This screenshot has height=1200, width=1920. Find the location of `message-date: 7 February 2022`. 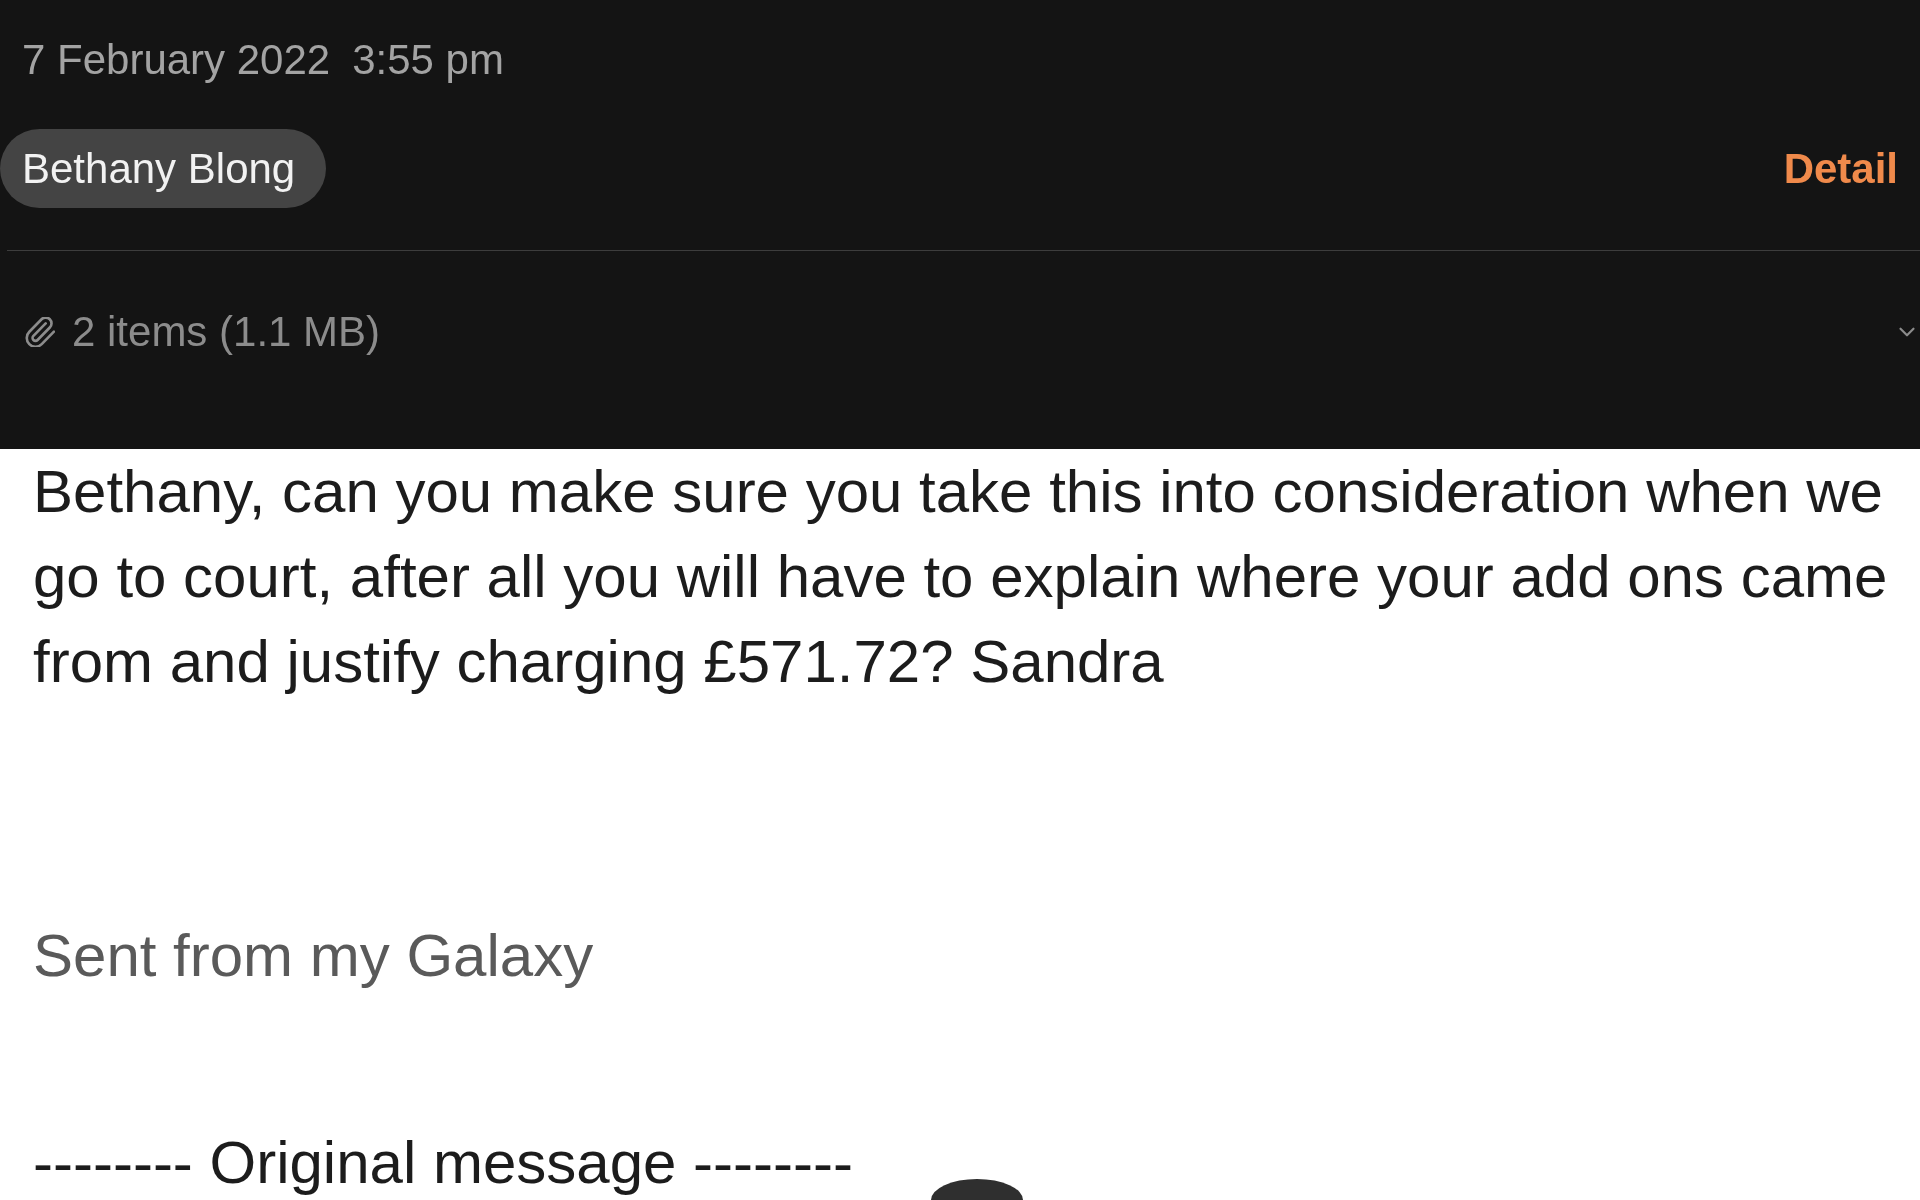

message-date: 7 February 2022 is located at coordinates (176, 60).